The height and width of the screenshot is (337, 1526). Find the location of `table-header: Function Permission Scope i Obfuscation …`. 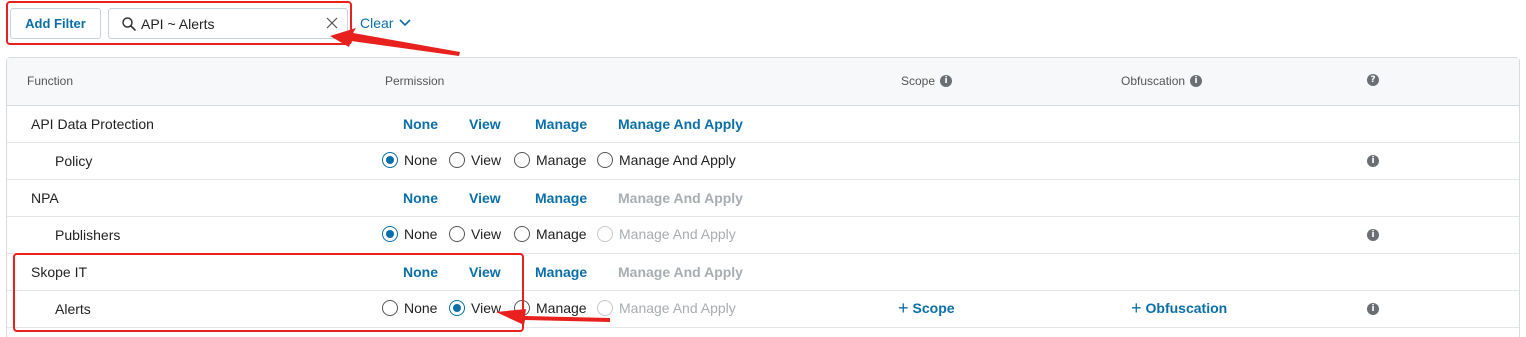

table-header: Function Permission Scope i Obfuscation … is located at coordinates (763, 82).